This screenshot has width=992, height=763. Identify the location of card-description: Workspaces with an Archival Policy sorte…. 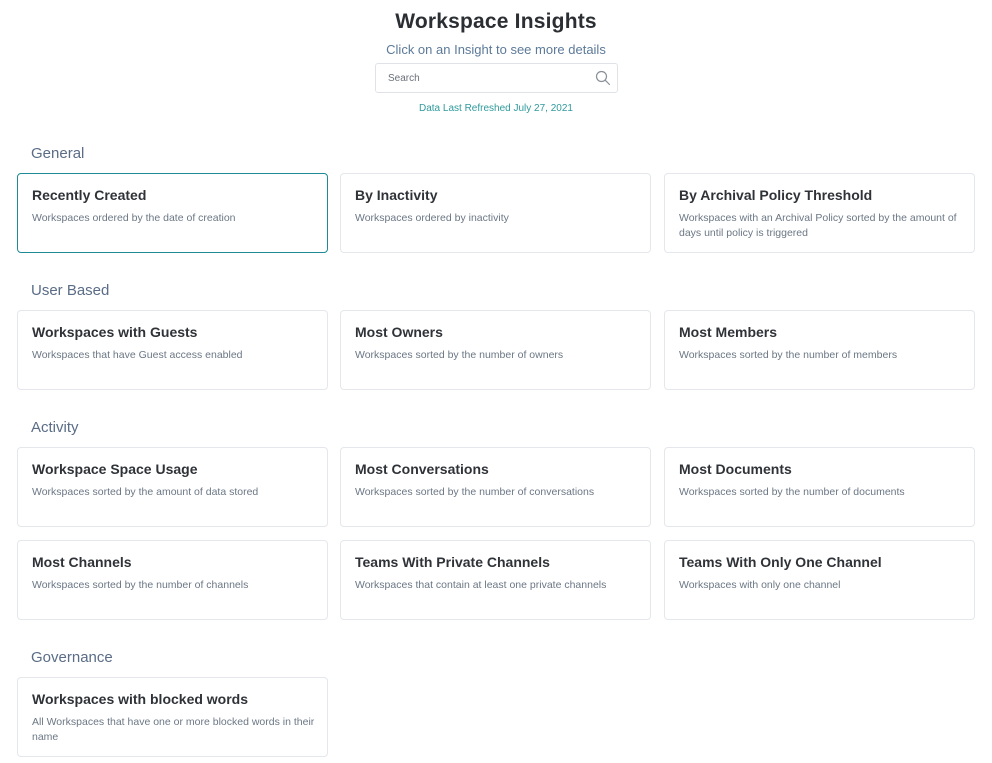
(818, 225).